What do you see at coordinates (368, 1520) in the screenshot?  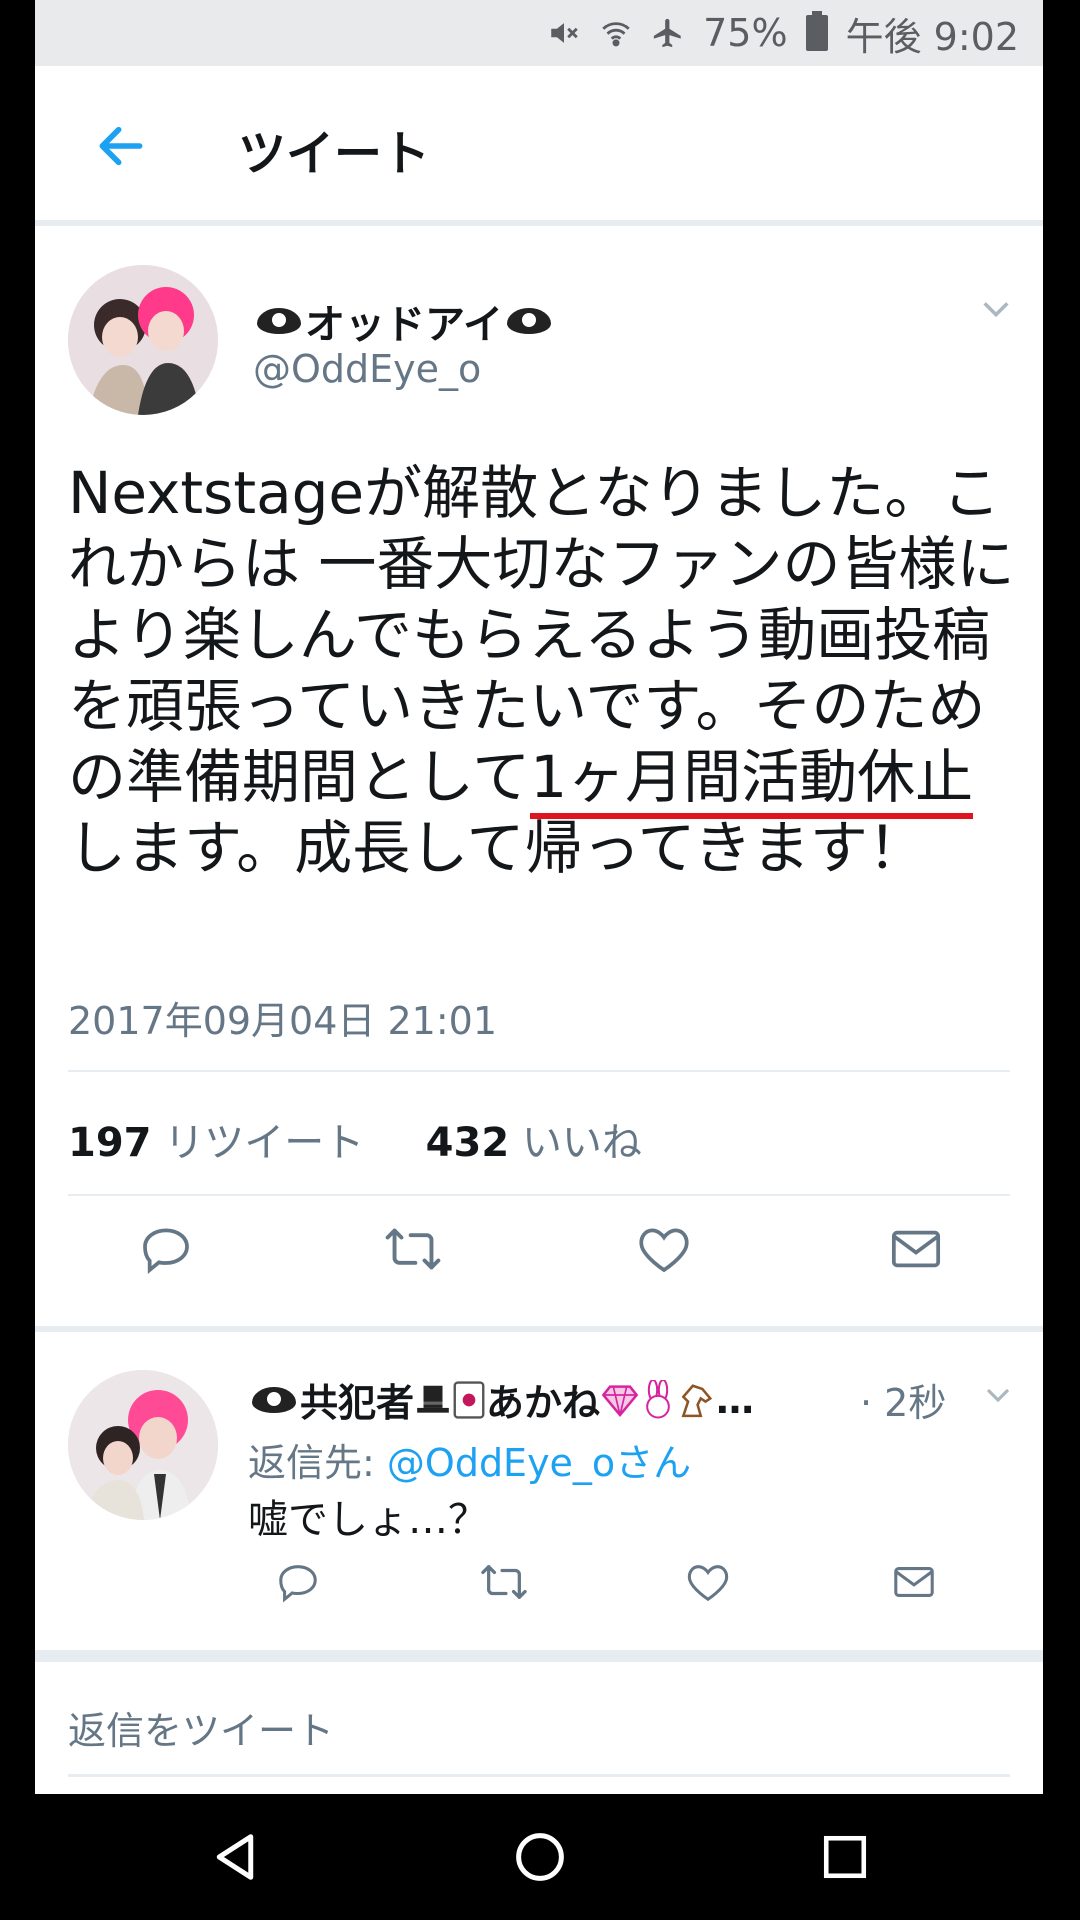 I see `reply-text: 嘘でしょ…？` at bounding box center [368, 1520].